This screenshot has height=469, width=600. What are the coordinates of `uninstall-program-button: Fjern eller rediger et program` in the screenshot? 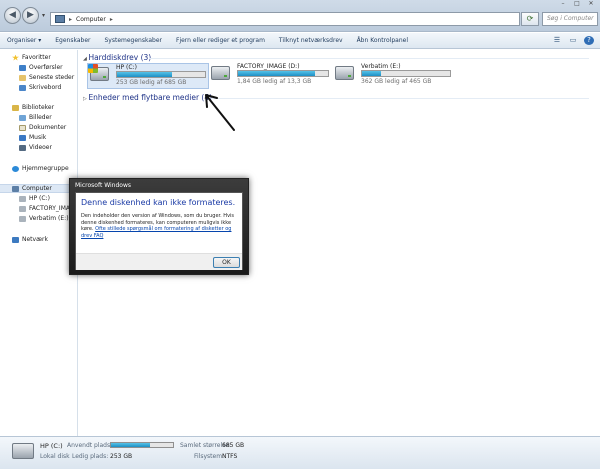 It's located at (220, 40).